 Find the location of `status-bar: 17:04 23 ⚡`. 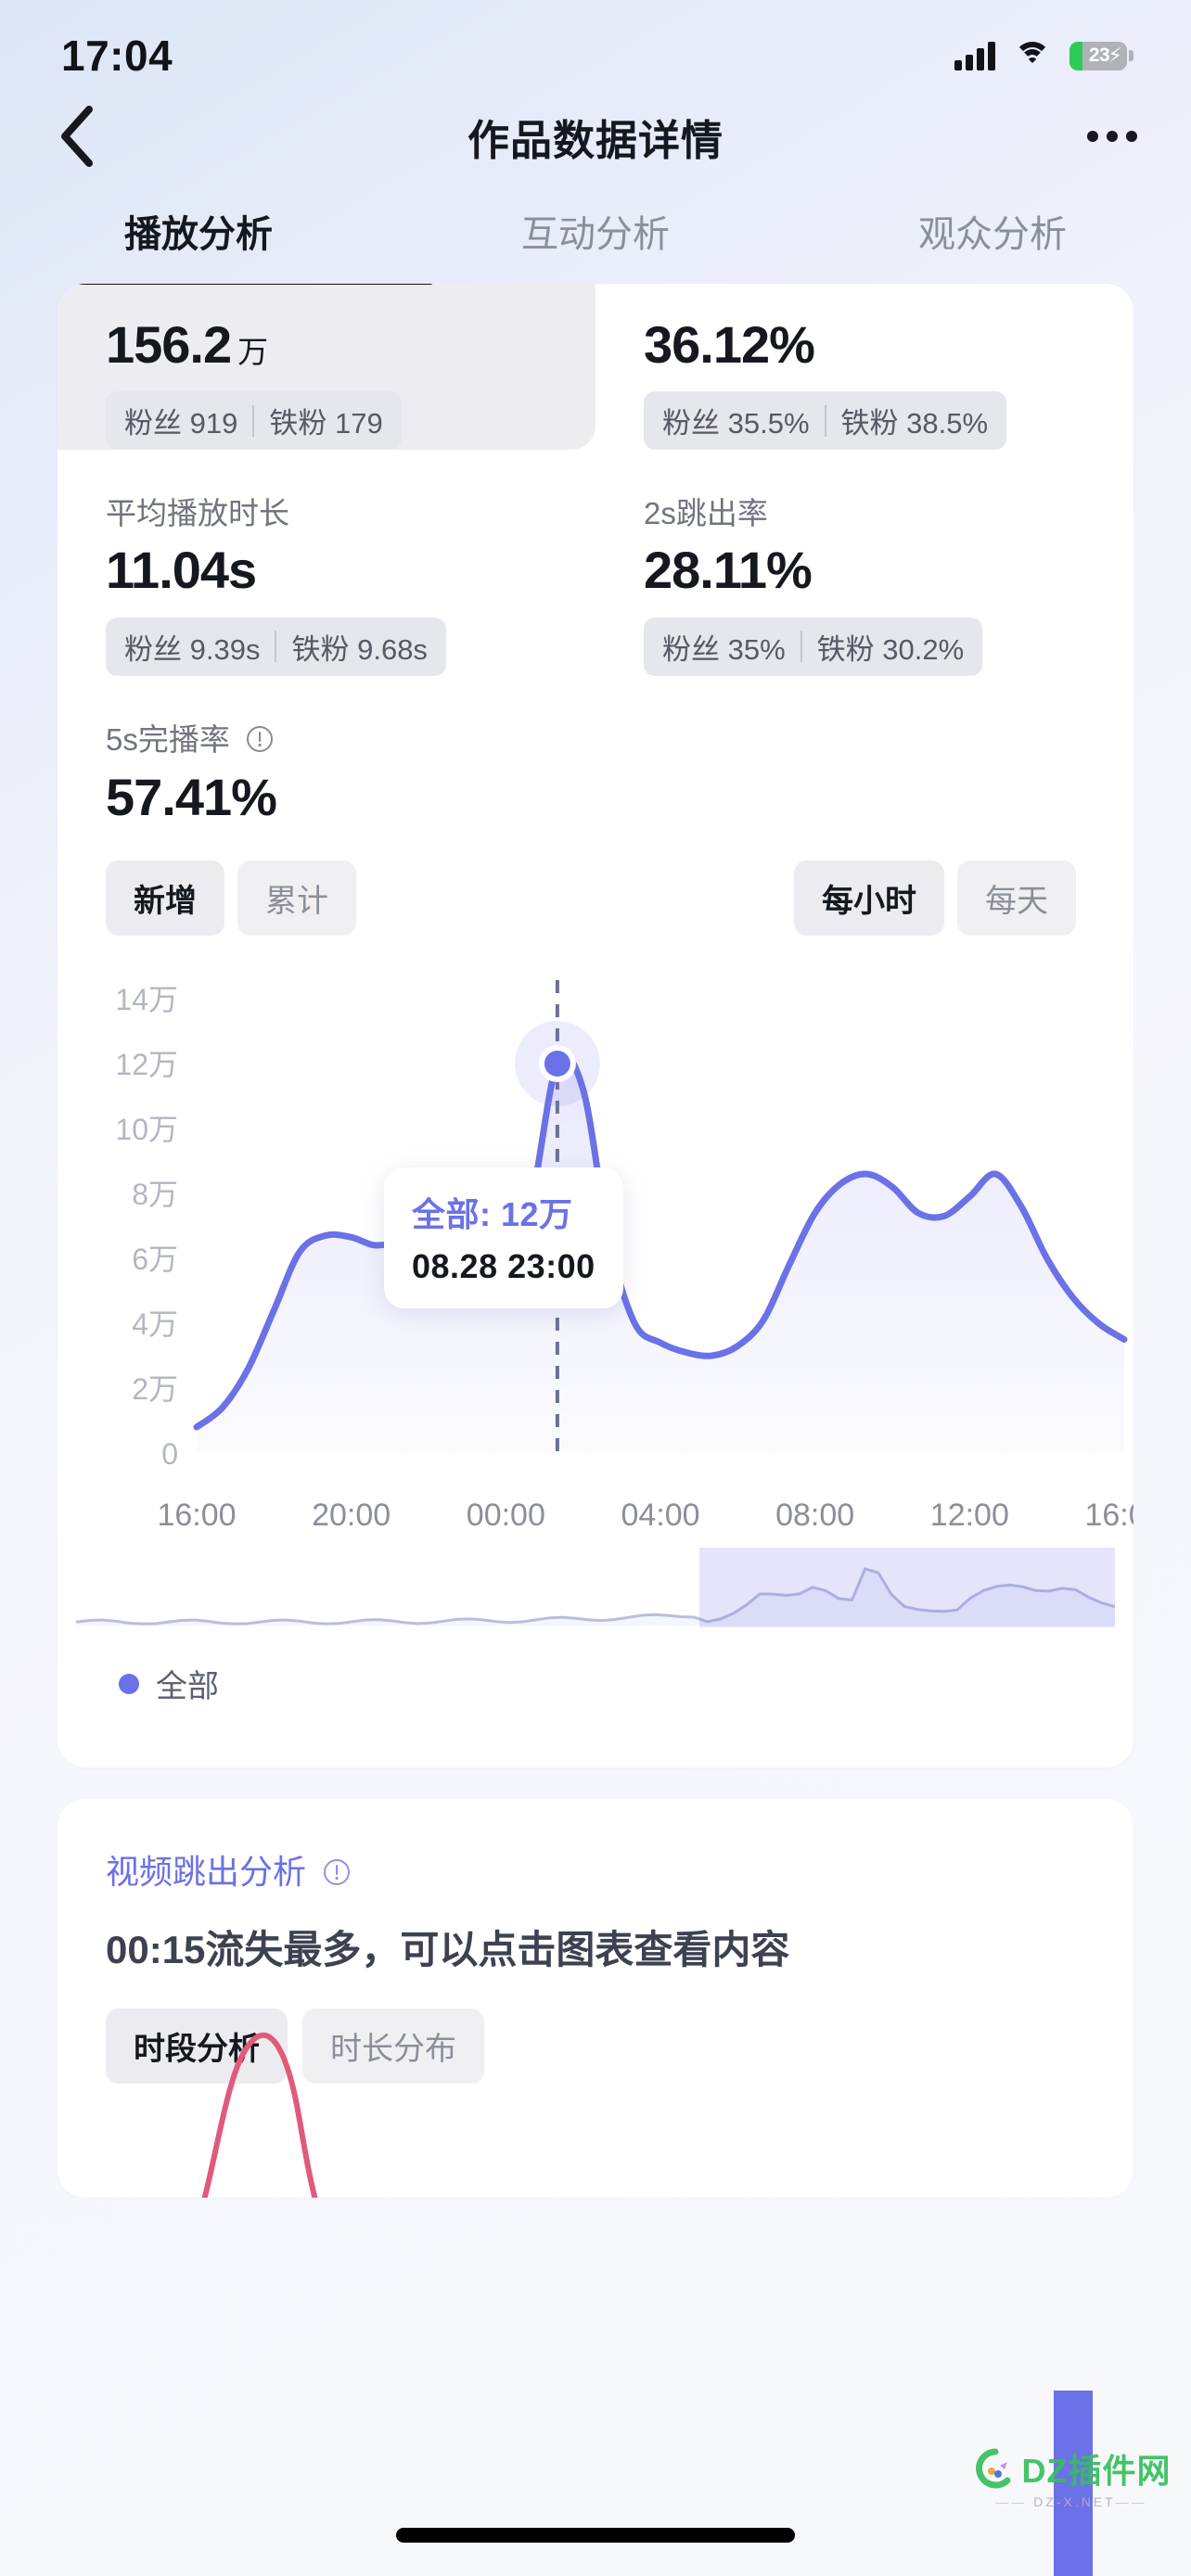

status-bar: 17:04 23 ⚡ is located at coordinates (595, 42).